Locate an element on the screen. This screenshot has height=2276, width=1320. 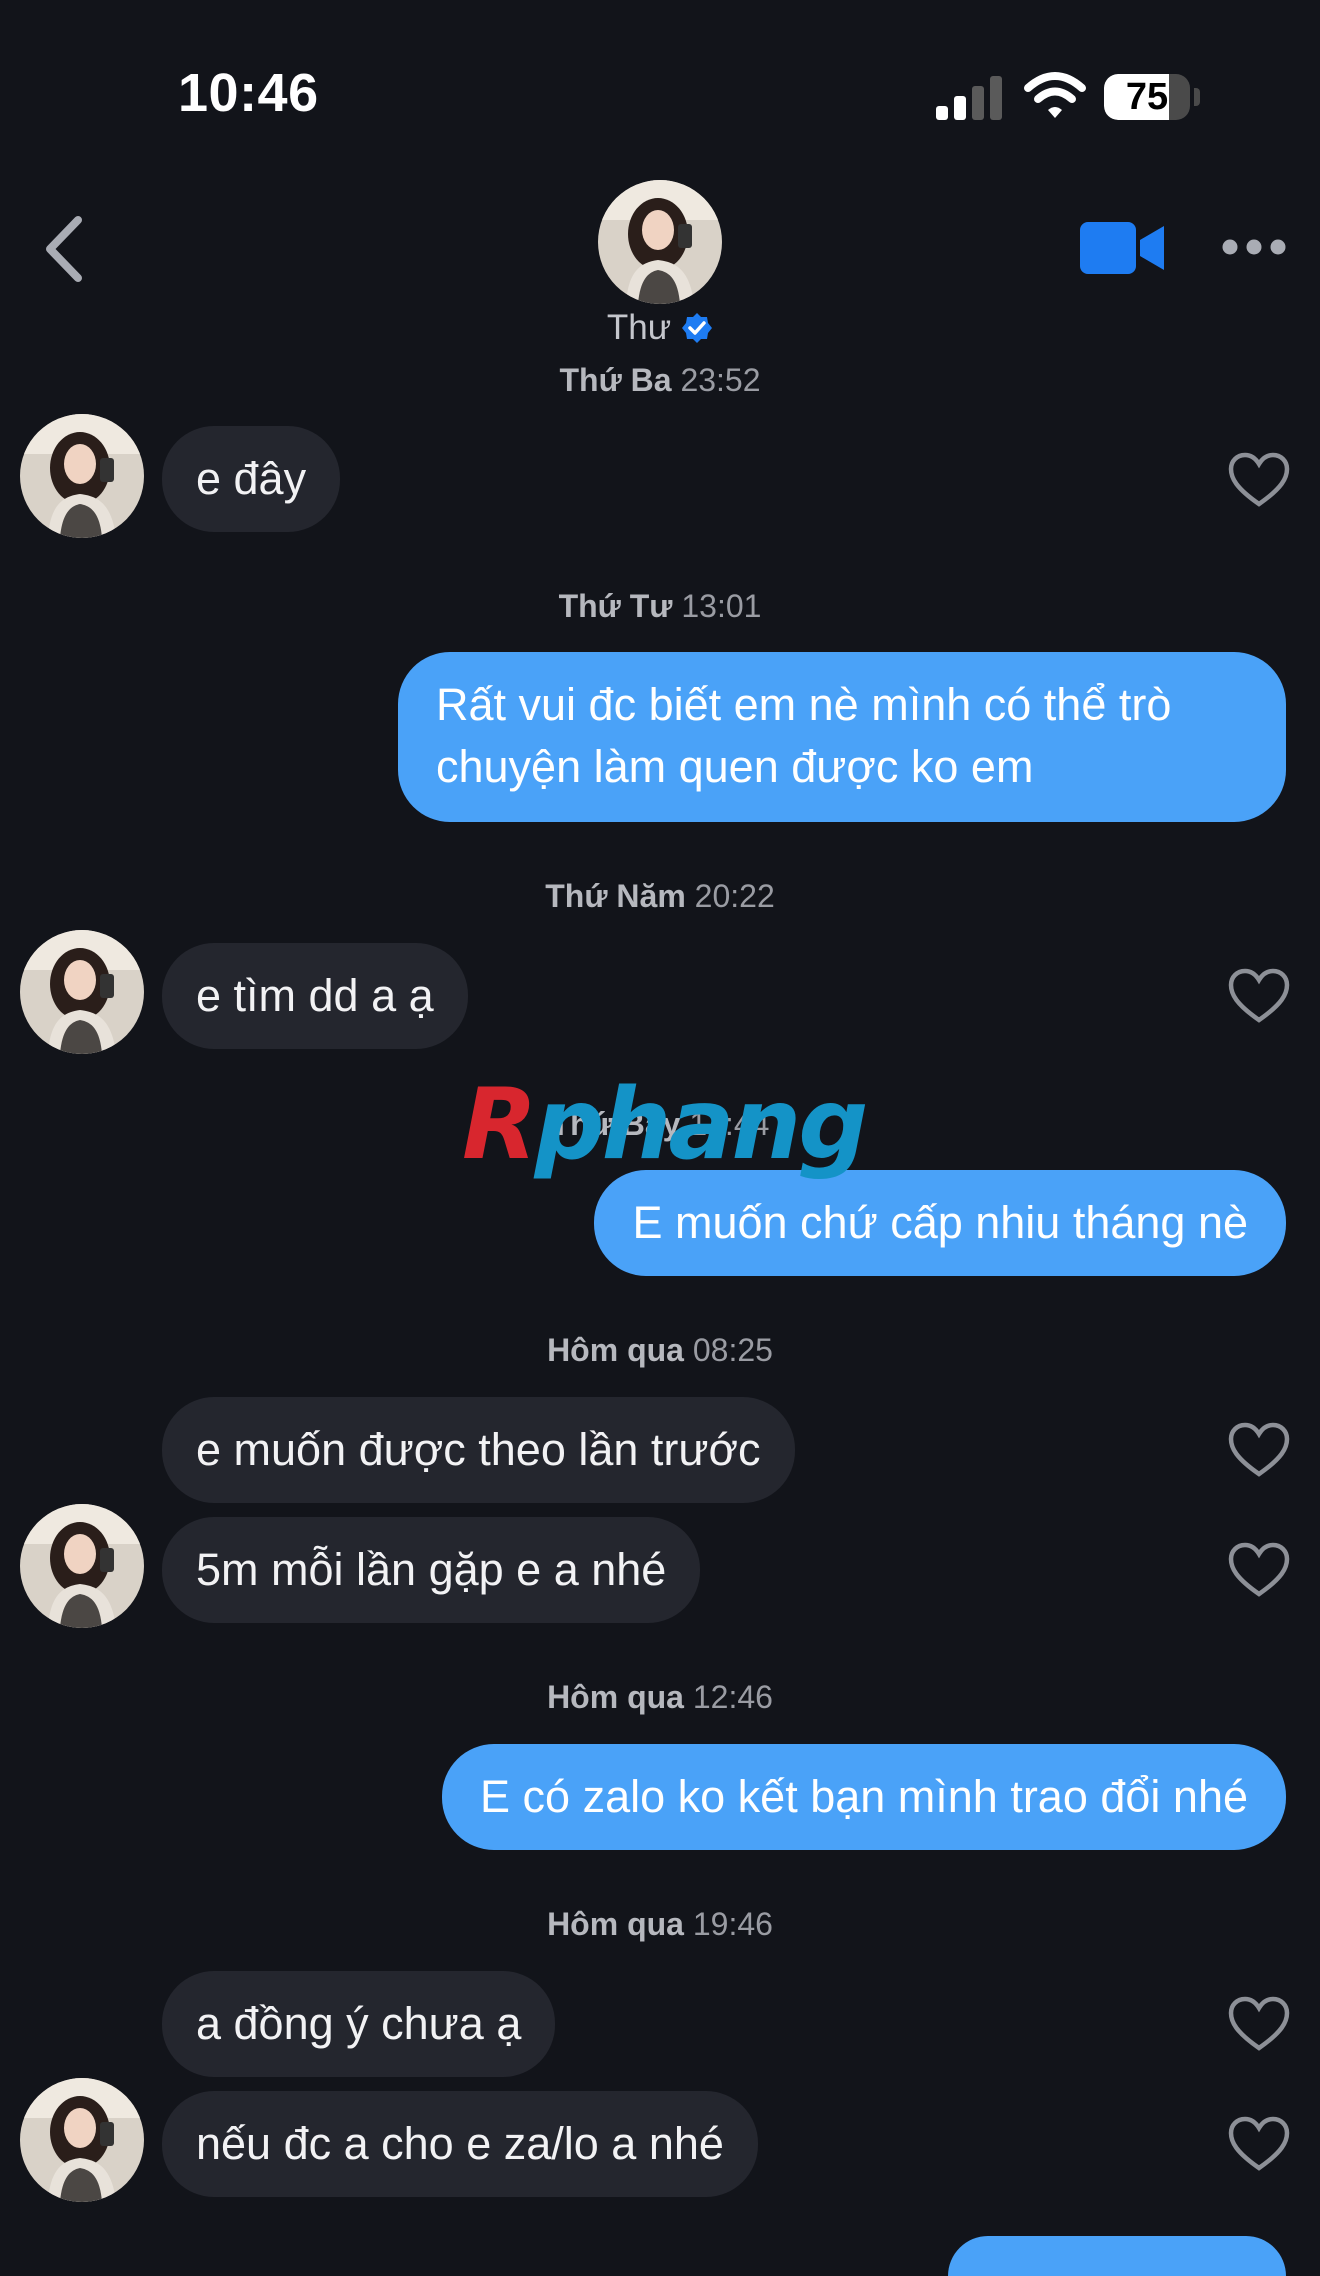
timestamp: Thứ Tư 13:01 is located at coordinates (660, 606).